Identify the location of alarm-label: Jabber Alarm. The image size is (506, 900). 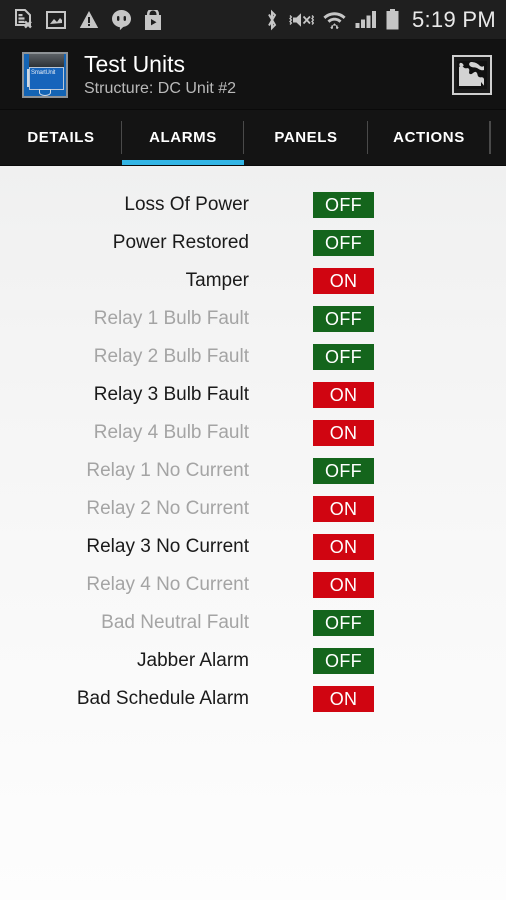
(193, 660).